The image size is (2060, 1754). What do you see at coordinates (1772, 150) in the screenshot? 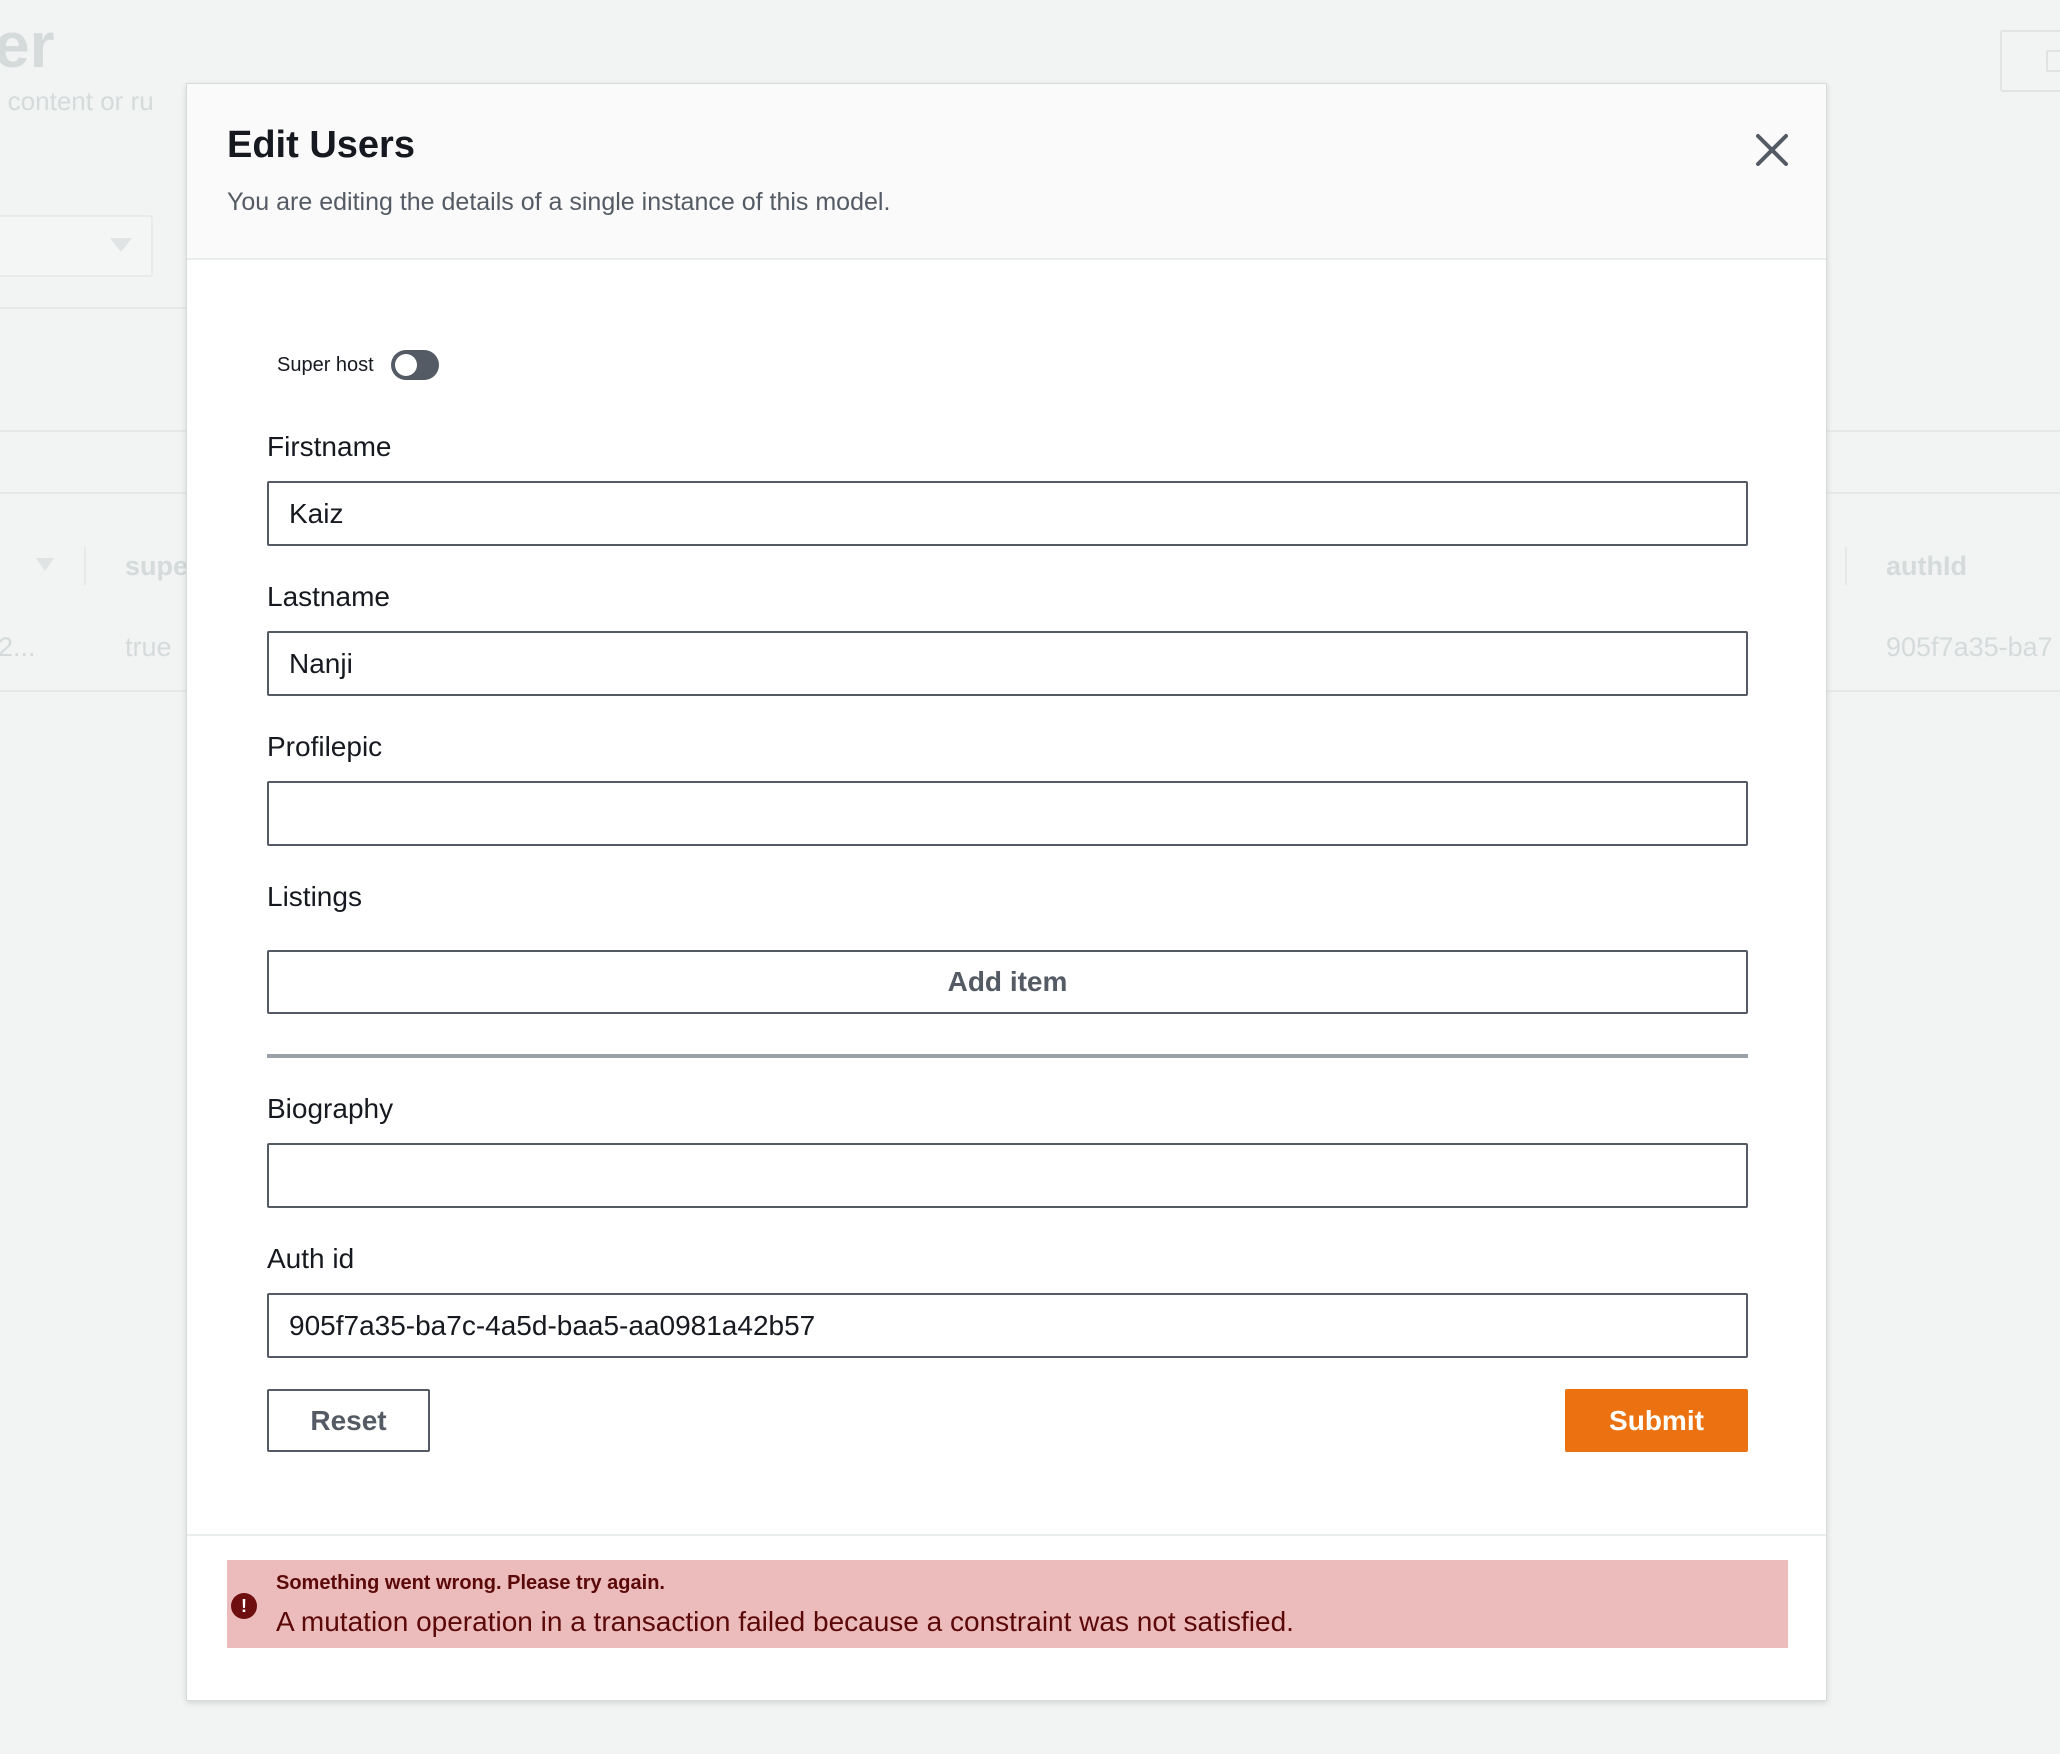
I see `close-icon` at bounding box center [1772, 150].